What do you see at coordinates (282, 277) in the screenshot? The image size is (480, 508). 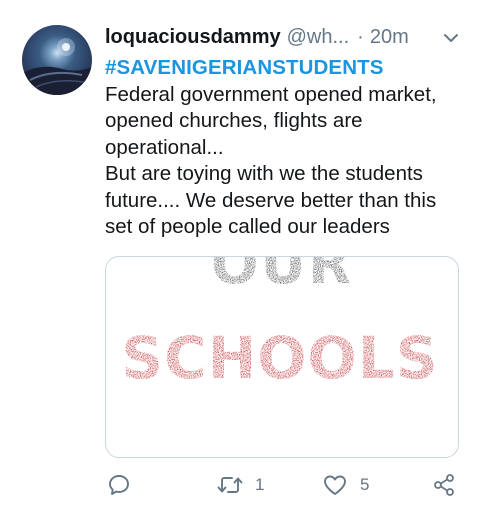 I see `image-word-our: OUR` at bounding box center [282, 277].